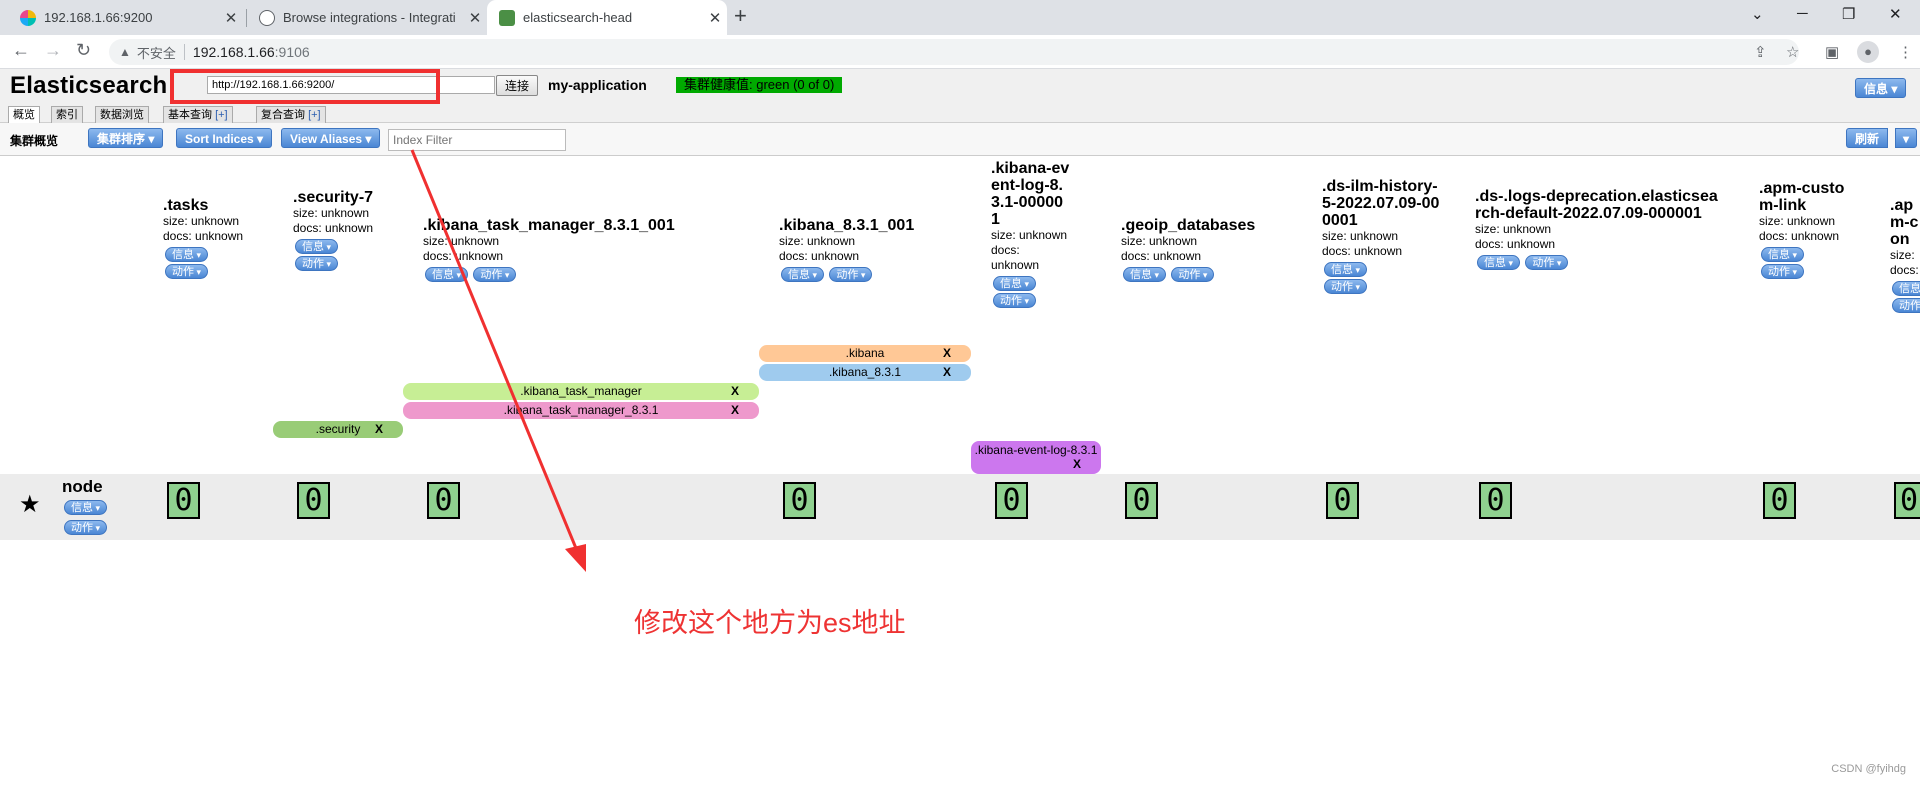  I want to click on annotation-text: 修改这个地方为es地址, so click(770, 623).